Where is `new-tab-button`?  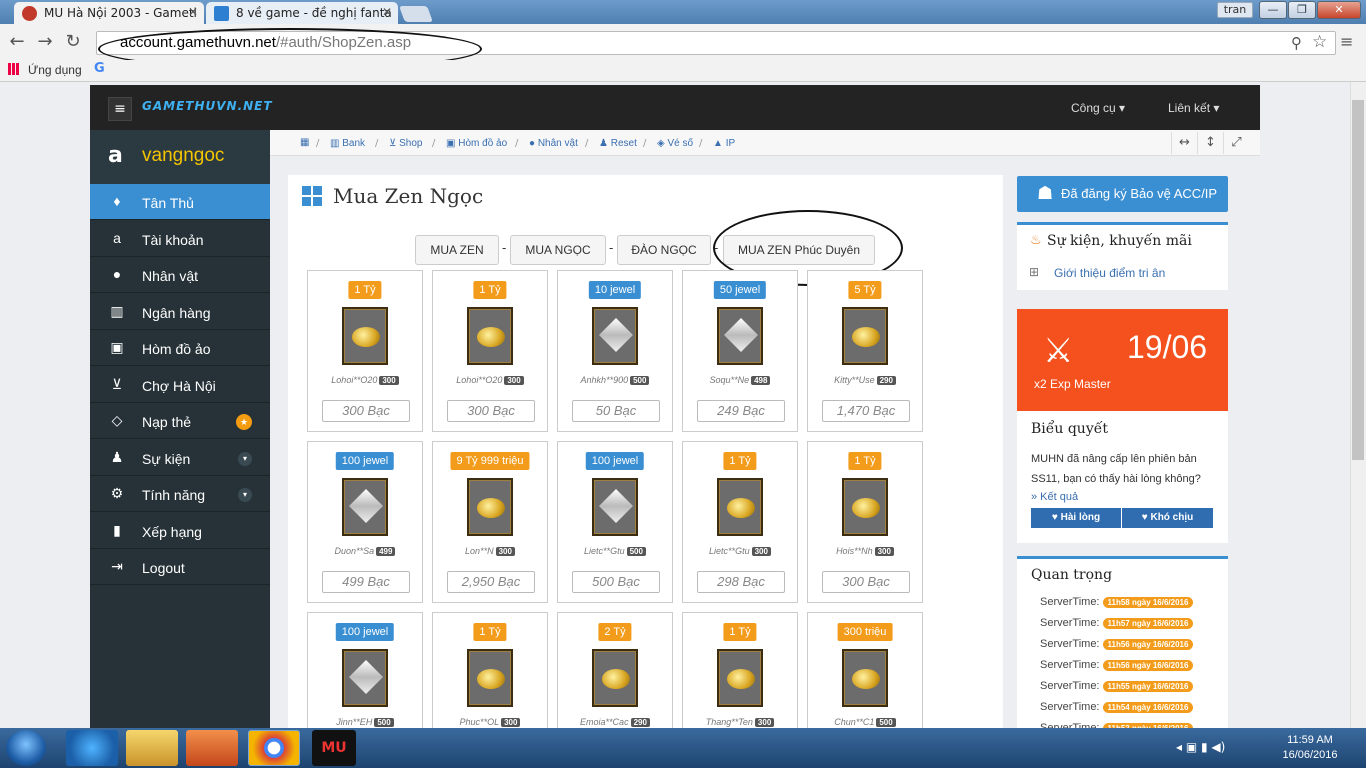 new-tab-button is located at coordinates (416, 14).